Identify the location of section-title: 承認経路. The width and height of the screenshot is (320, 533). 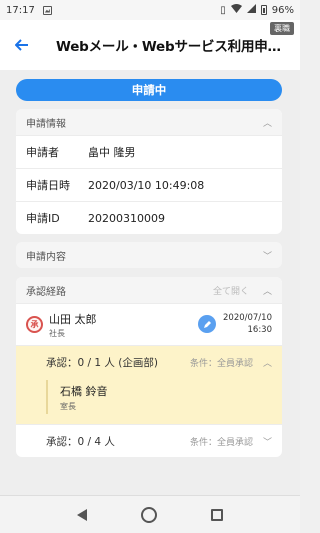
(46, 292).